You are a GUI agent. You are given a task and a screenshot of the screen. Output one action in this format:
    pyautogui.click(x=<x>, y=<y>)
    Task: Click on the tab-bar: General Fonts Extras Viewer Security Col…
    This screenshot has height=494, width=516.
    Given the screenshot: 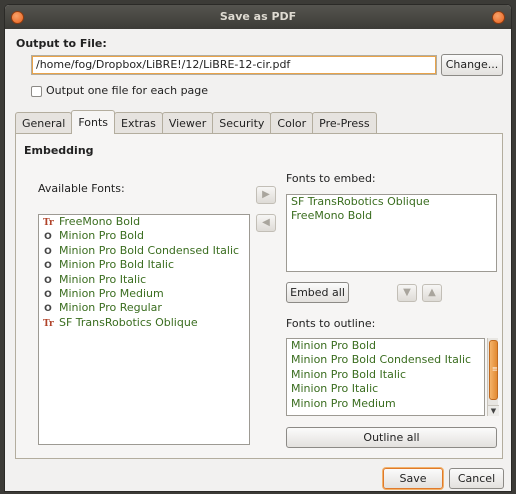 What is the action you would take?
    pyautogui.click(x=196, y=122)
    